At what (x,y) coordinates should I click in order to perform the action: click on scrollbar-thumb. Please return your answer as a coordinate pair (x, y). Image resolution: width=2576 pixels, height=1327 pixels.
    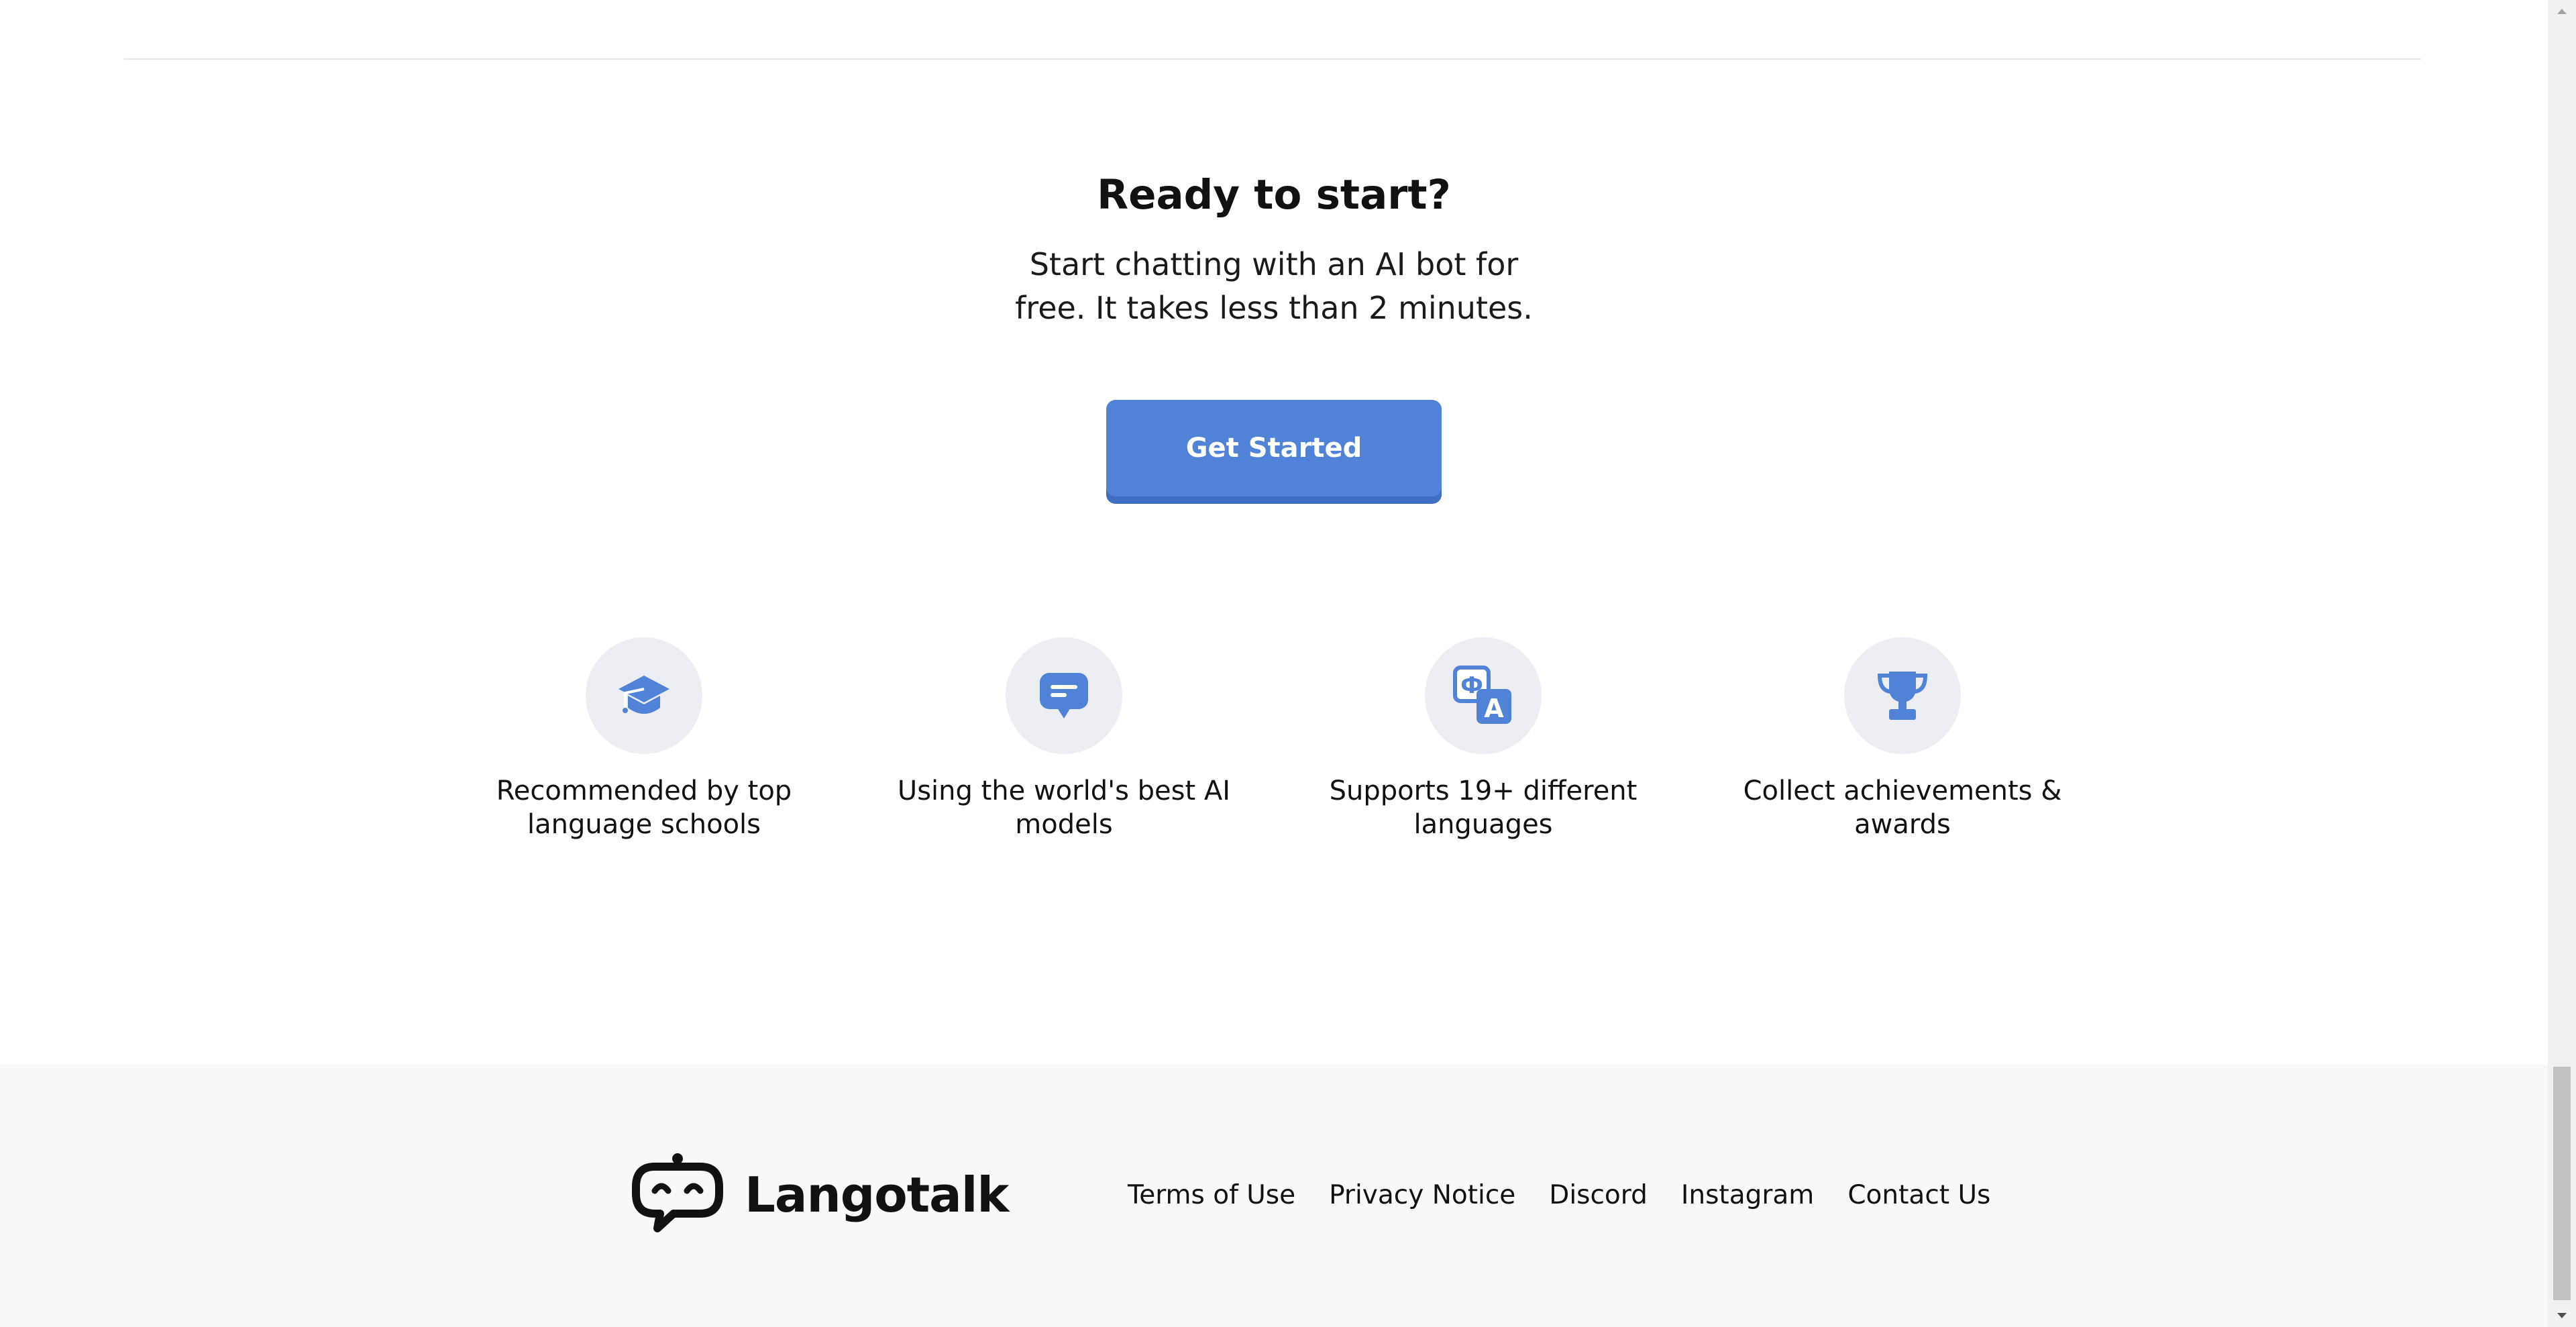
    Looking at the image, I should click on (2562, 1183).